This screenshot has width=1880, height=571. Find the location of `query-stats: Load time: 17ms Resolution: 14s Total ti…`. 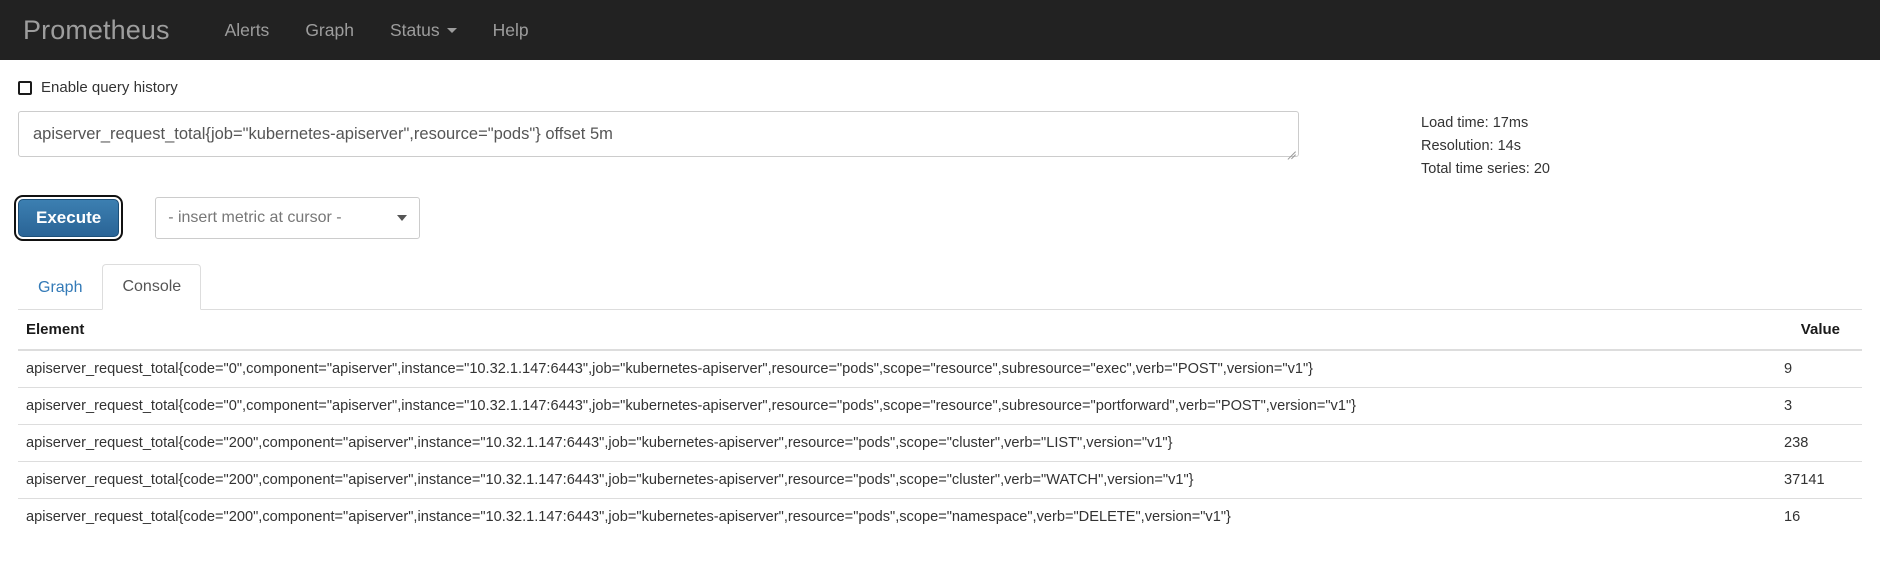

query-stats: Load time: 17ms Resolution: 14s Total ti… is located at coordinates (1485, 146).